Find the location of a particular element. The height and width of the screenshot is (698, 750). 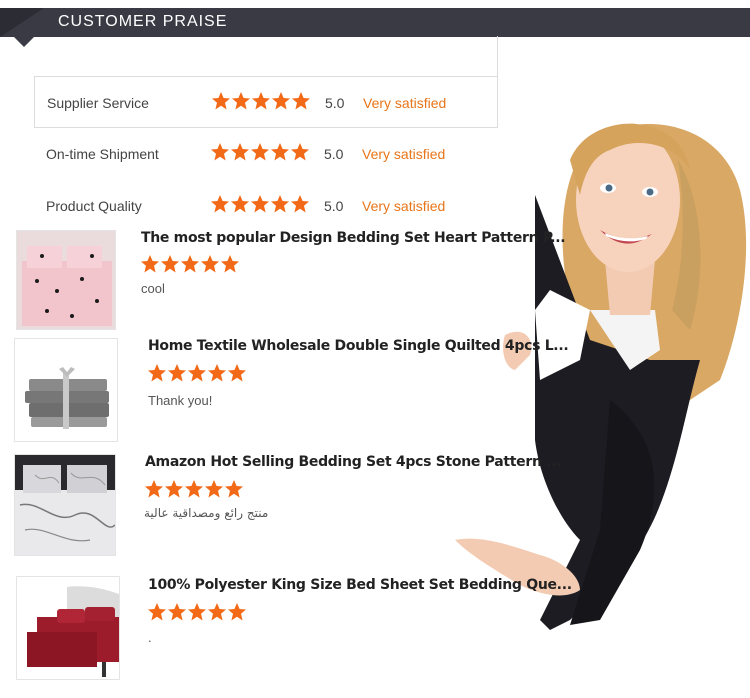

rating-row-supplier-service: Supplier Service 5.0 Very satisfied is located at coordinates (266, 102).